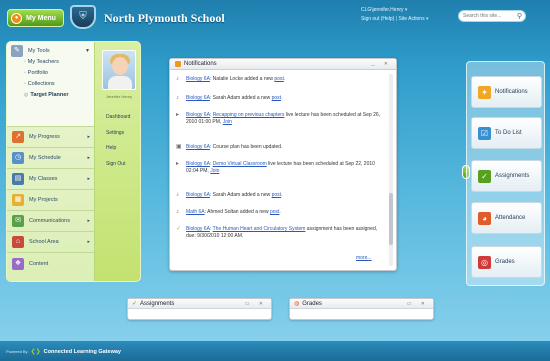 Image resolution: width=550 pixels, height=361 pixels. Describe the element at coordinates (18, 221) in the screenshot. I see `communications-icon: ✉` at that location.